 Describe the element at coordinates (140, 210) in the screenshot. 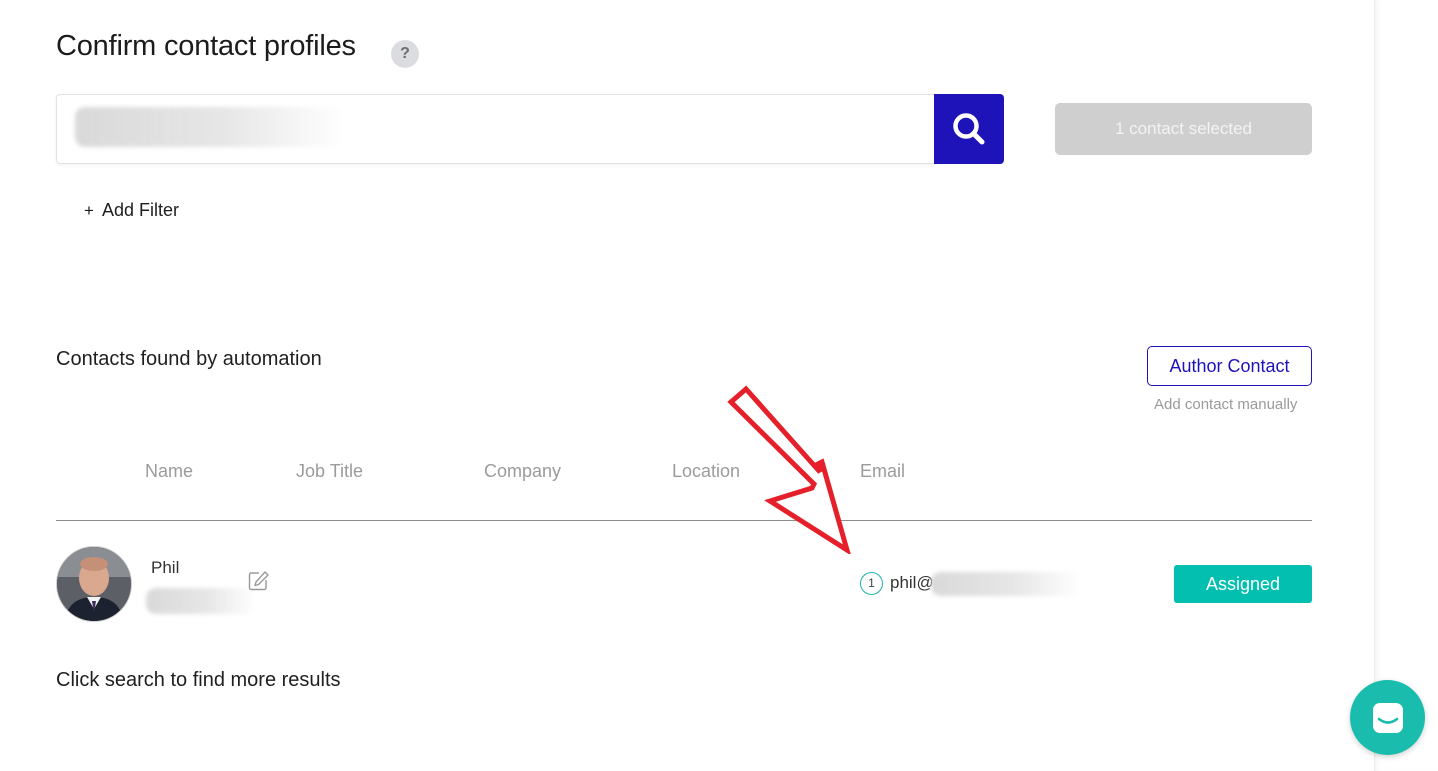

I see `add-filter-label: Add Filter` at that location.